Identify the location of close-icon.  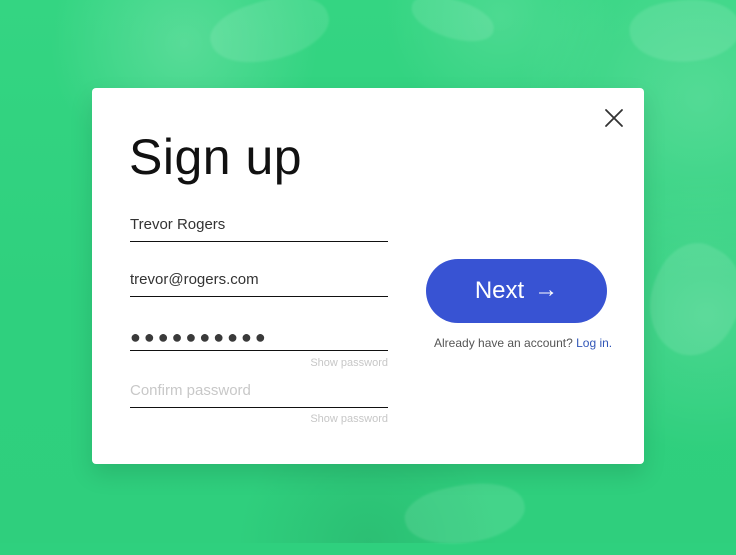
(614, 118).